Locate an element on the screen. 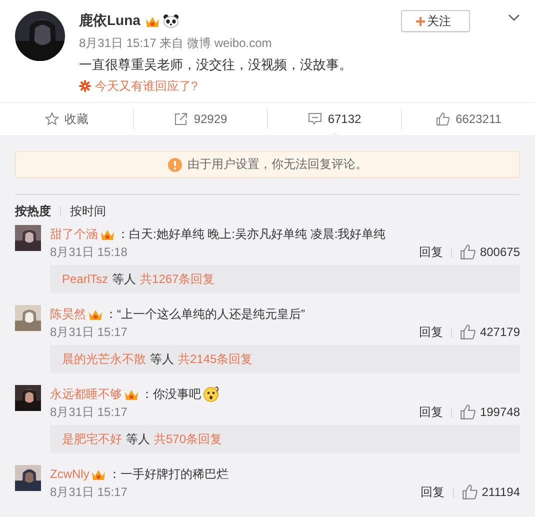 Image resolution: width=535 pixels, height=517 pixels. plus-icon is located at coordinates (420, 21).